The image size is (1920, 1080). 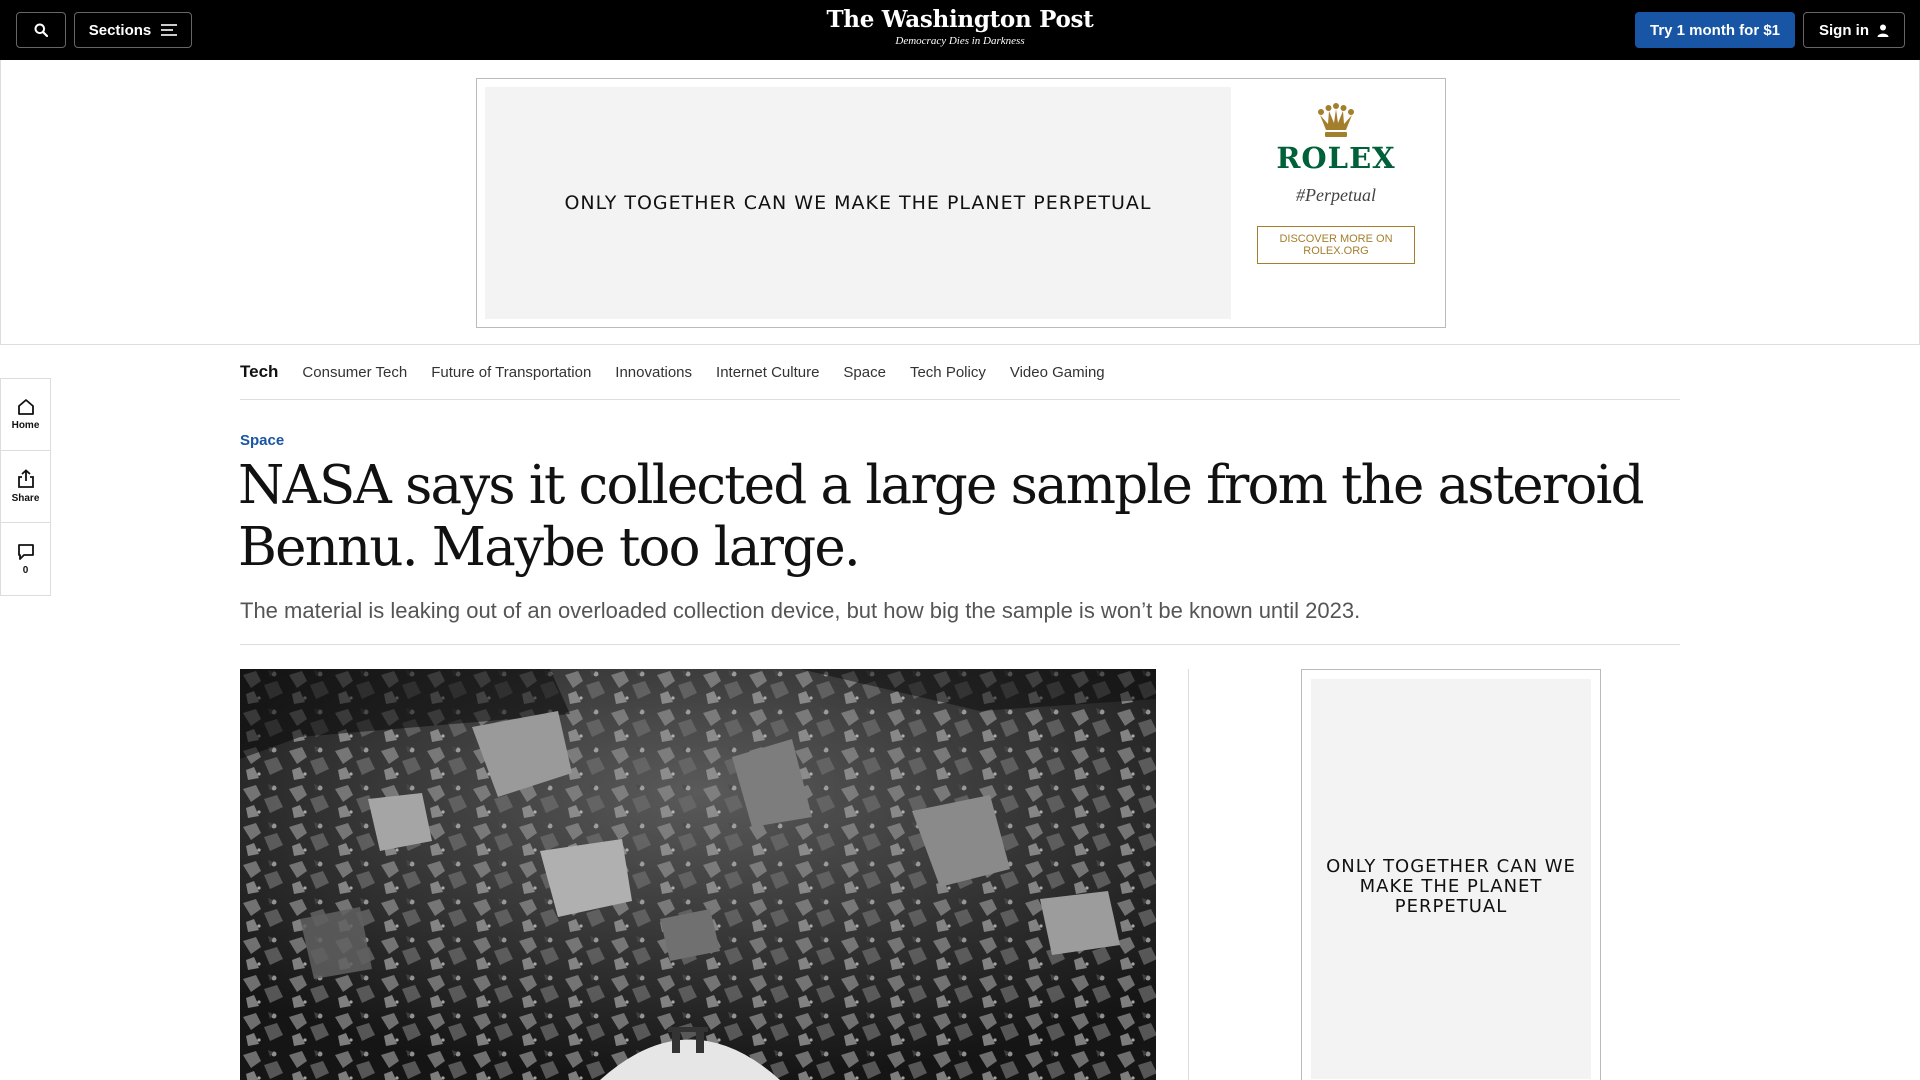 What do you see at coordinates (1336, 120) in the screenshot?
I see `crown-icon` at bounding box center [1336, 120].